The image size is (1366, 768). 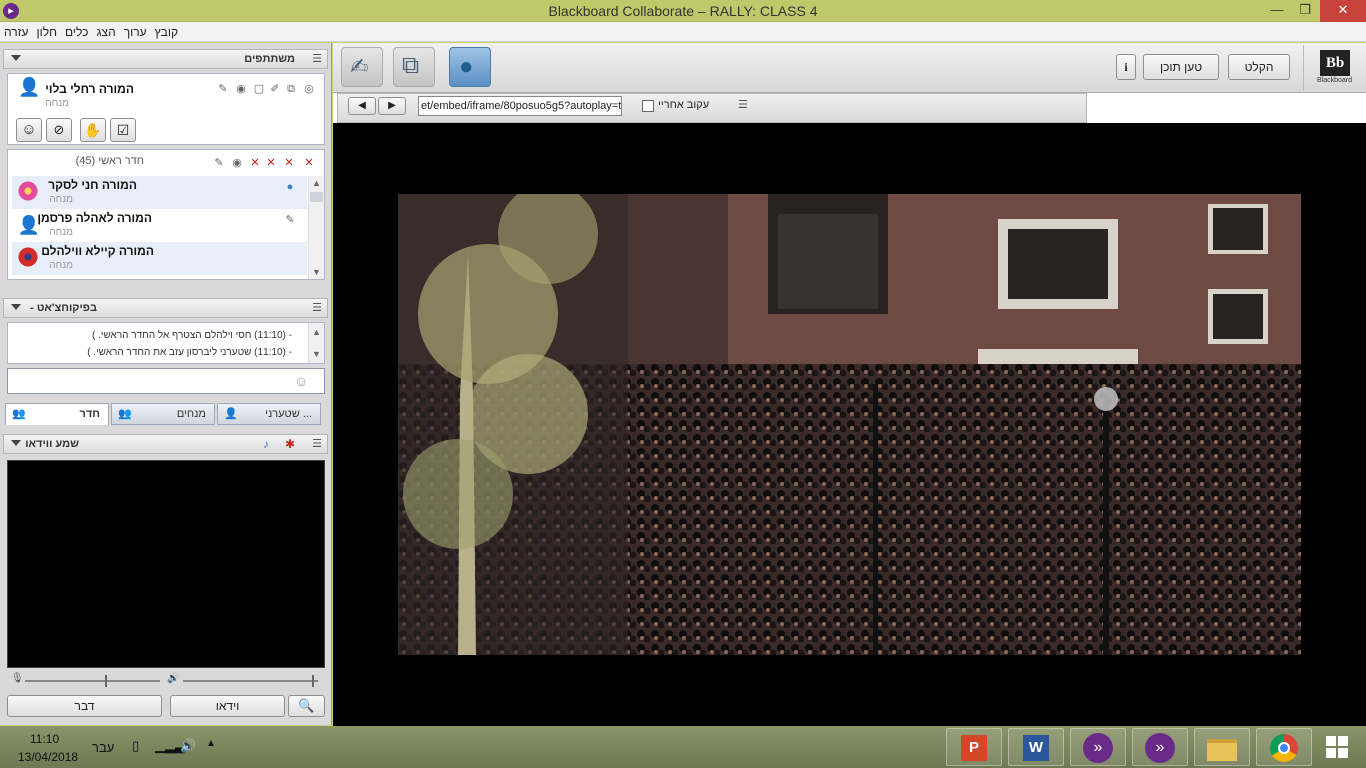 I want to click on mic-slider-thumb, so click(x=106, y=681).